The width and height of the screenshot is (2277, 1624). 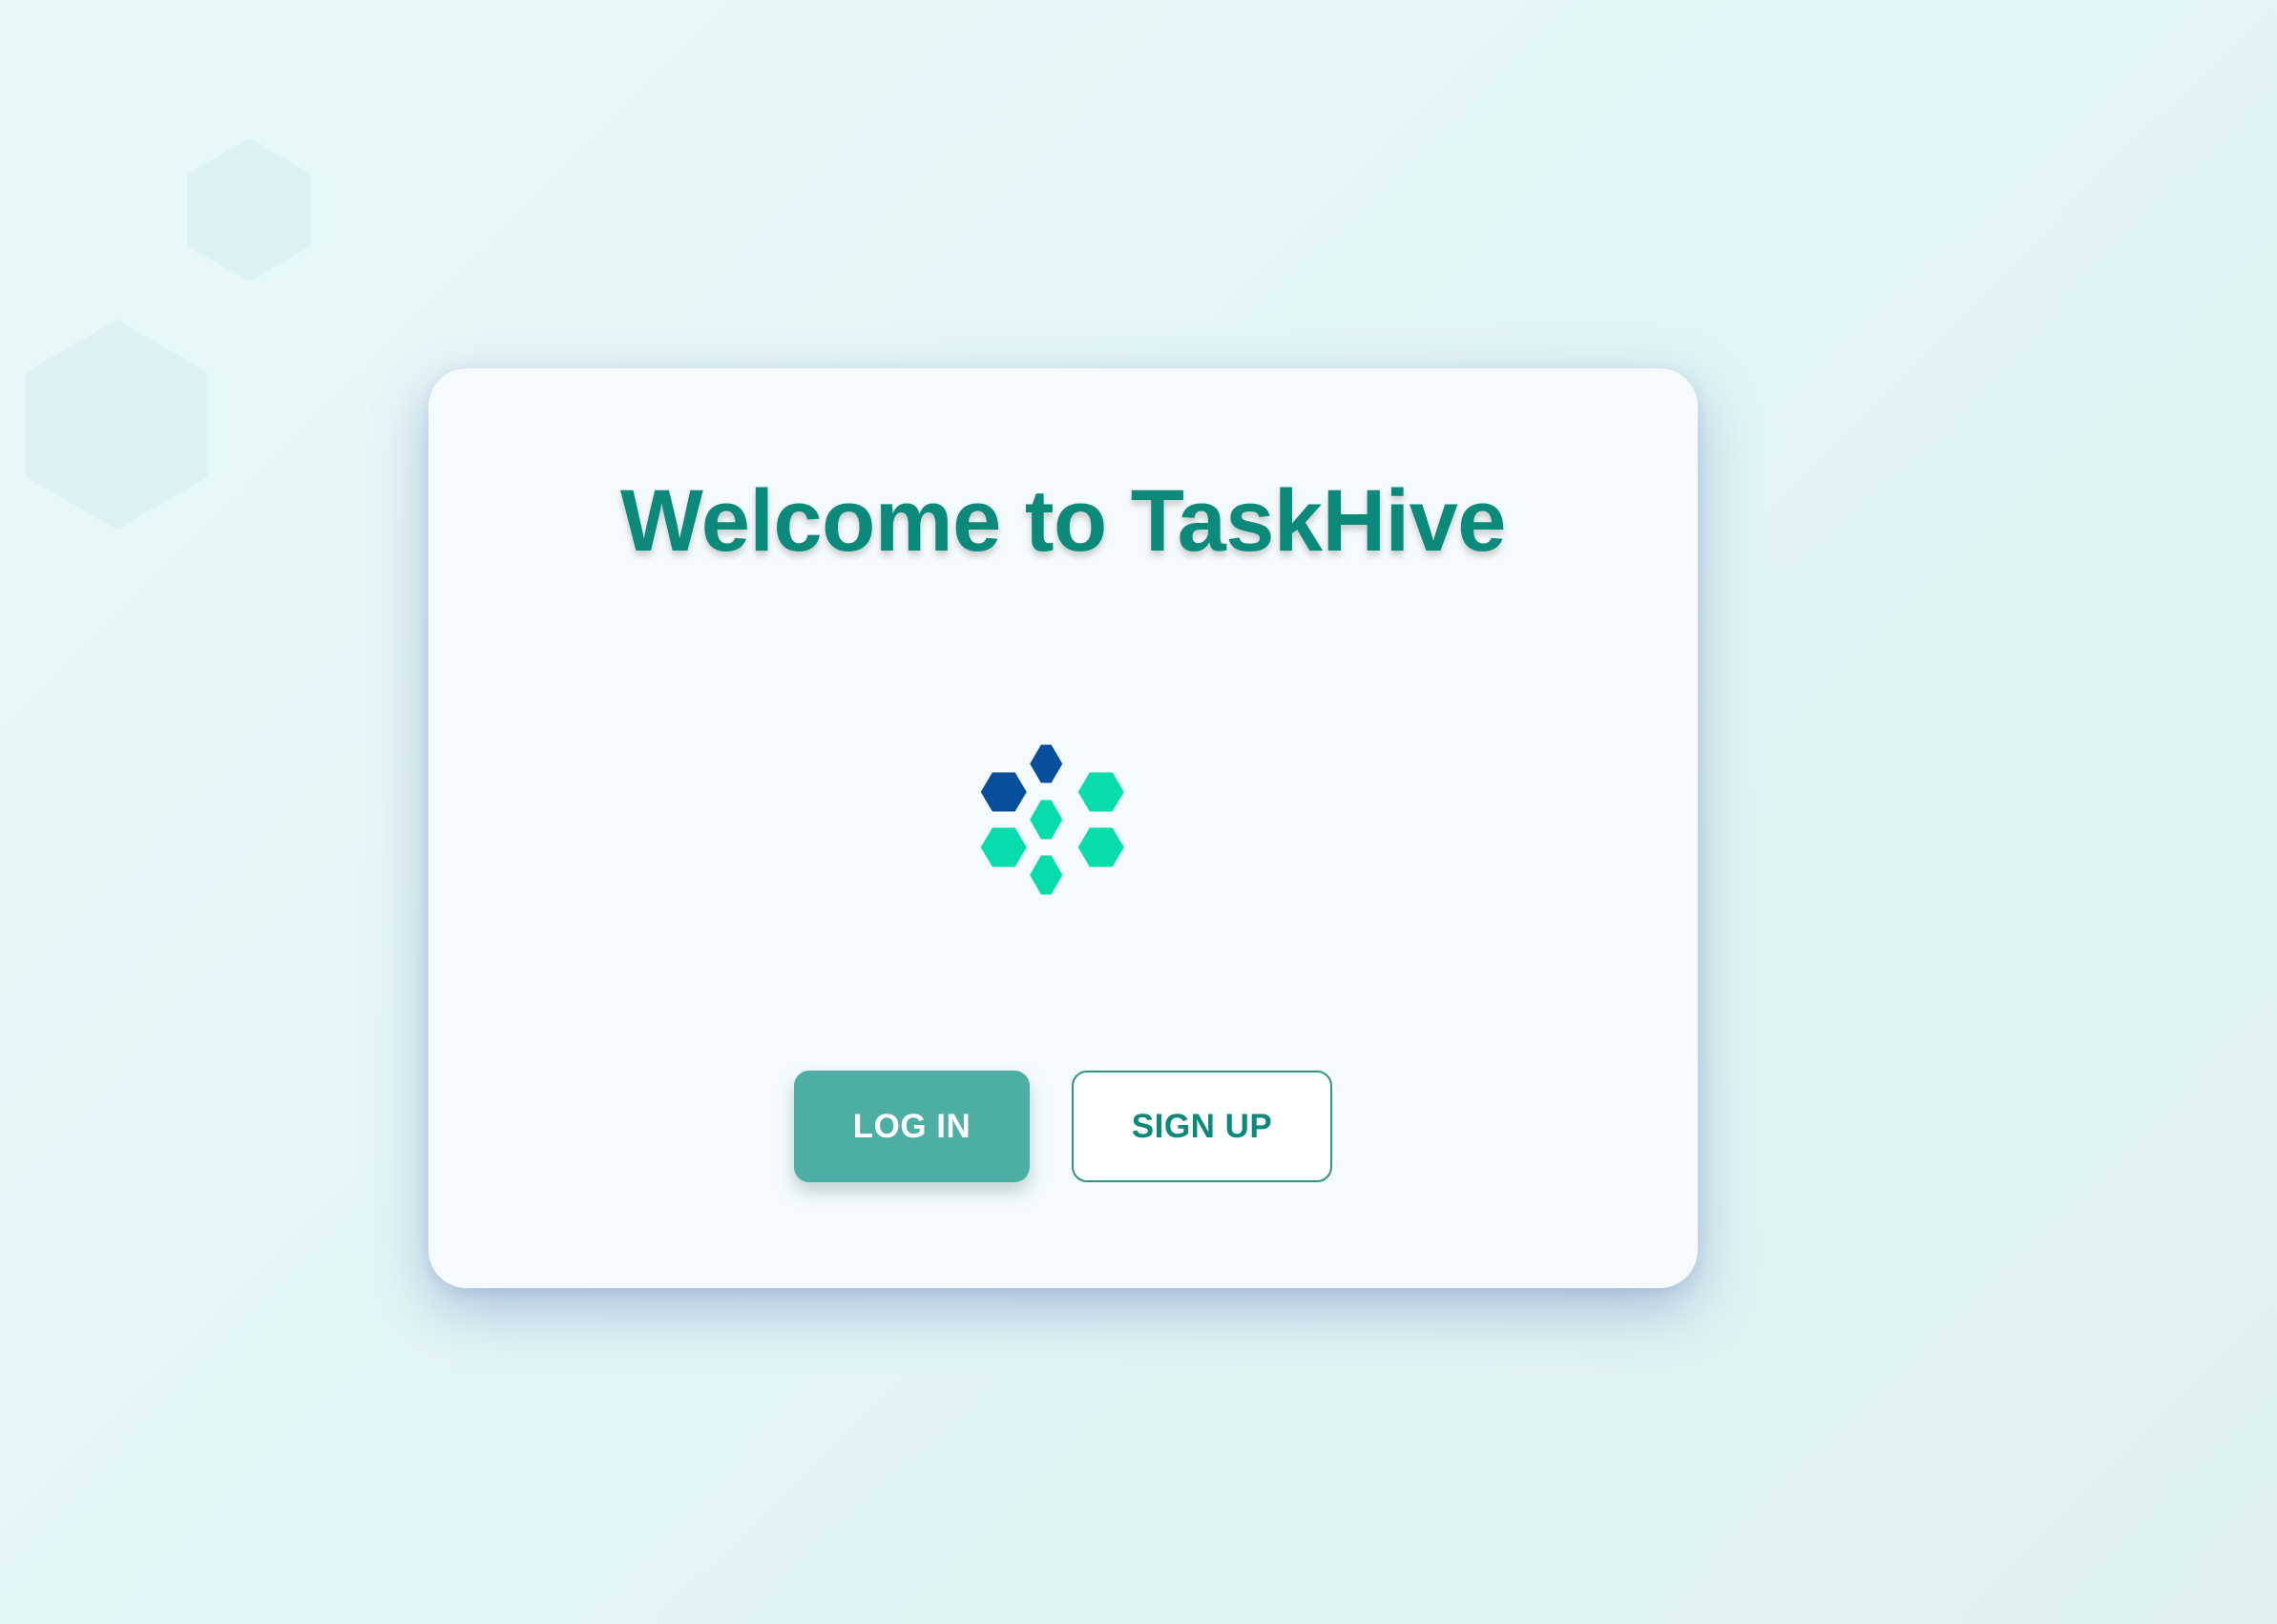 I want to click on welcome-title: Welcome to TaskHive, so click(x=1063, y=521).